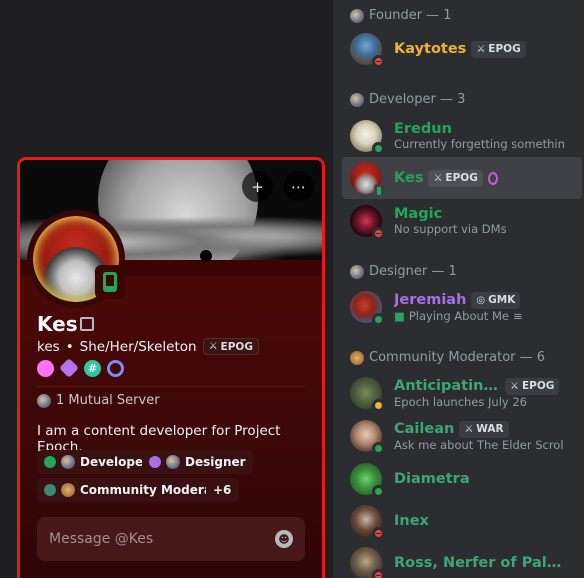 The height and width of the screenshot is (578, 584). Describe the element at coordinates (430, 300) in the screenshot. I see `member-name: Jeremiah` at that location.